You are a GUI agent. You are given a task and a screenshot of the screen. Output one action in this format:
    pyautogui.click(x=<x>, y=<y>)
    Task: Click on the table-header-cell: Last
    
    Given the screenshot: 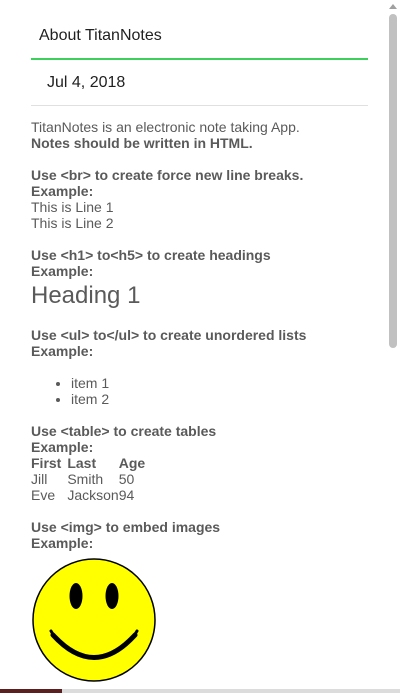 What is the action you would take?
    pyautogui.click(x=82, y=463)
    